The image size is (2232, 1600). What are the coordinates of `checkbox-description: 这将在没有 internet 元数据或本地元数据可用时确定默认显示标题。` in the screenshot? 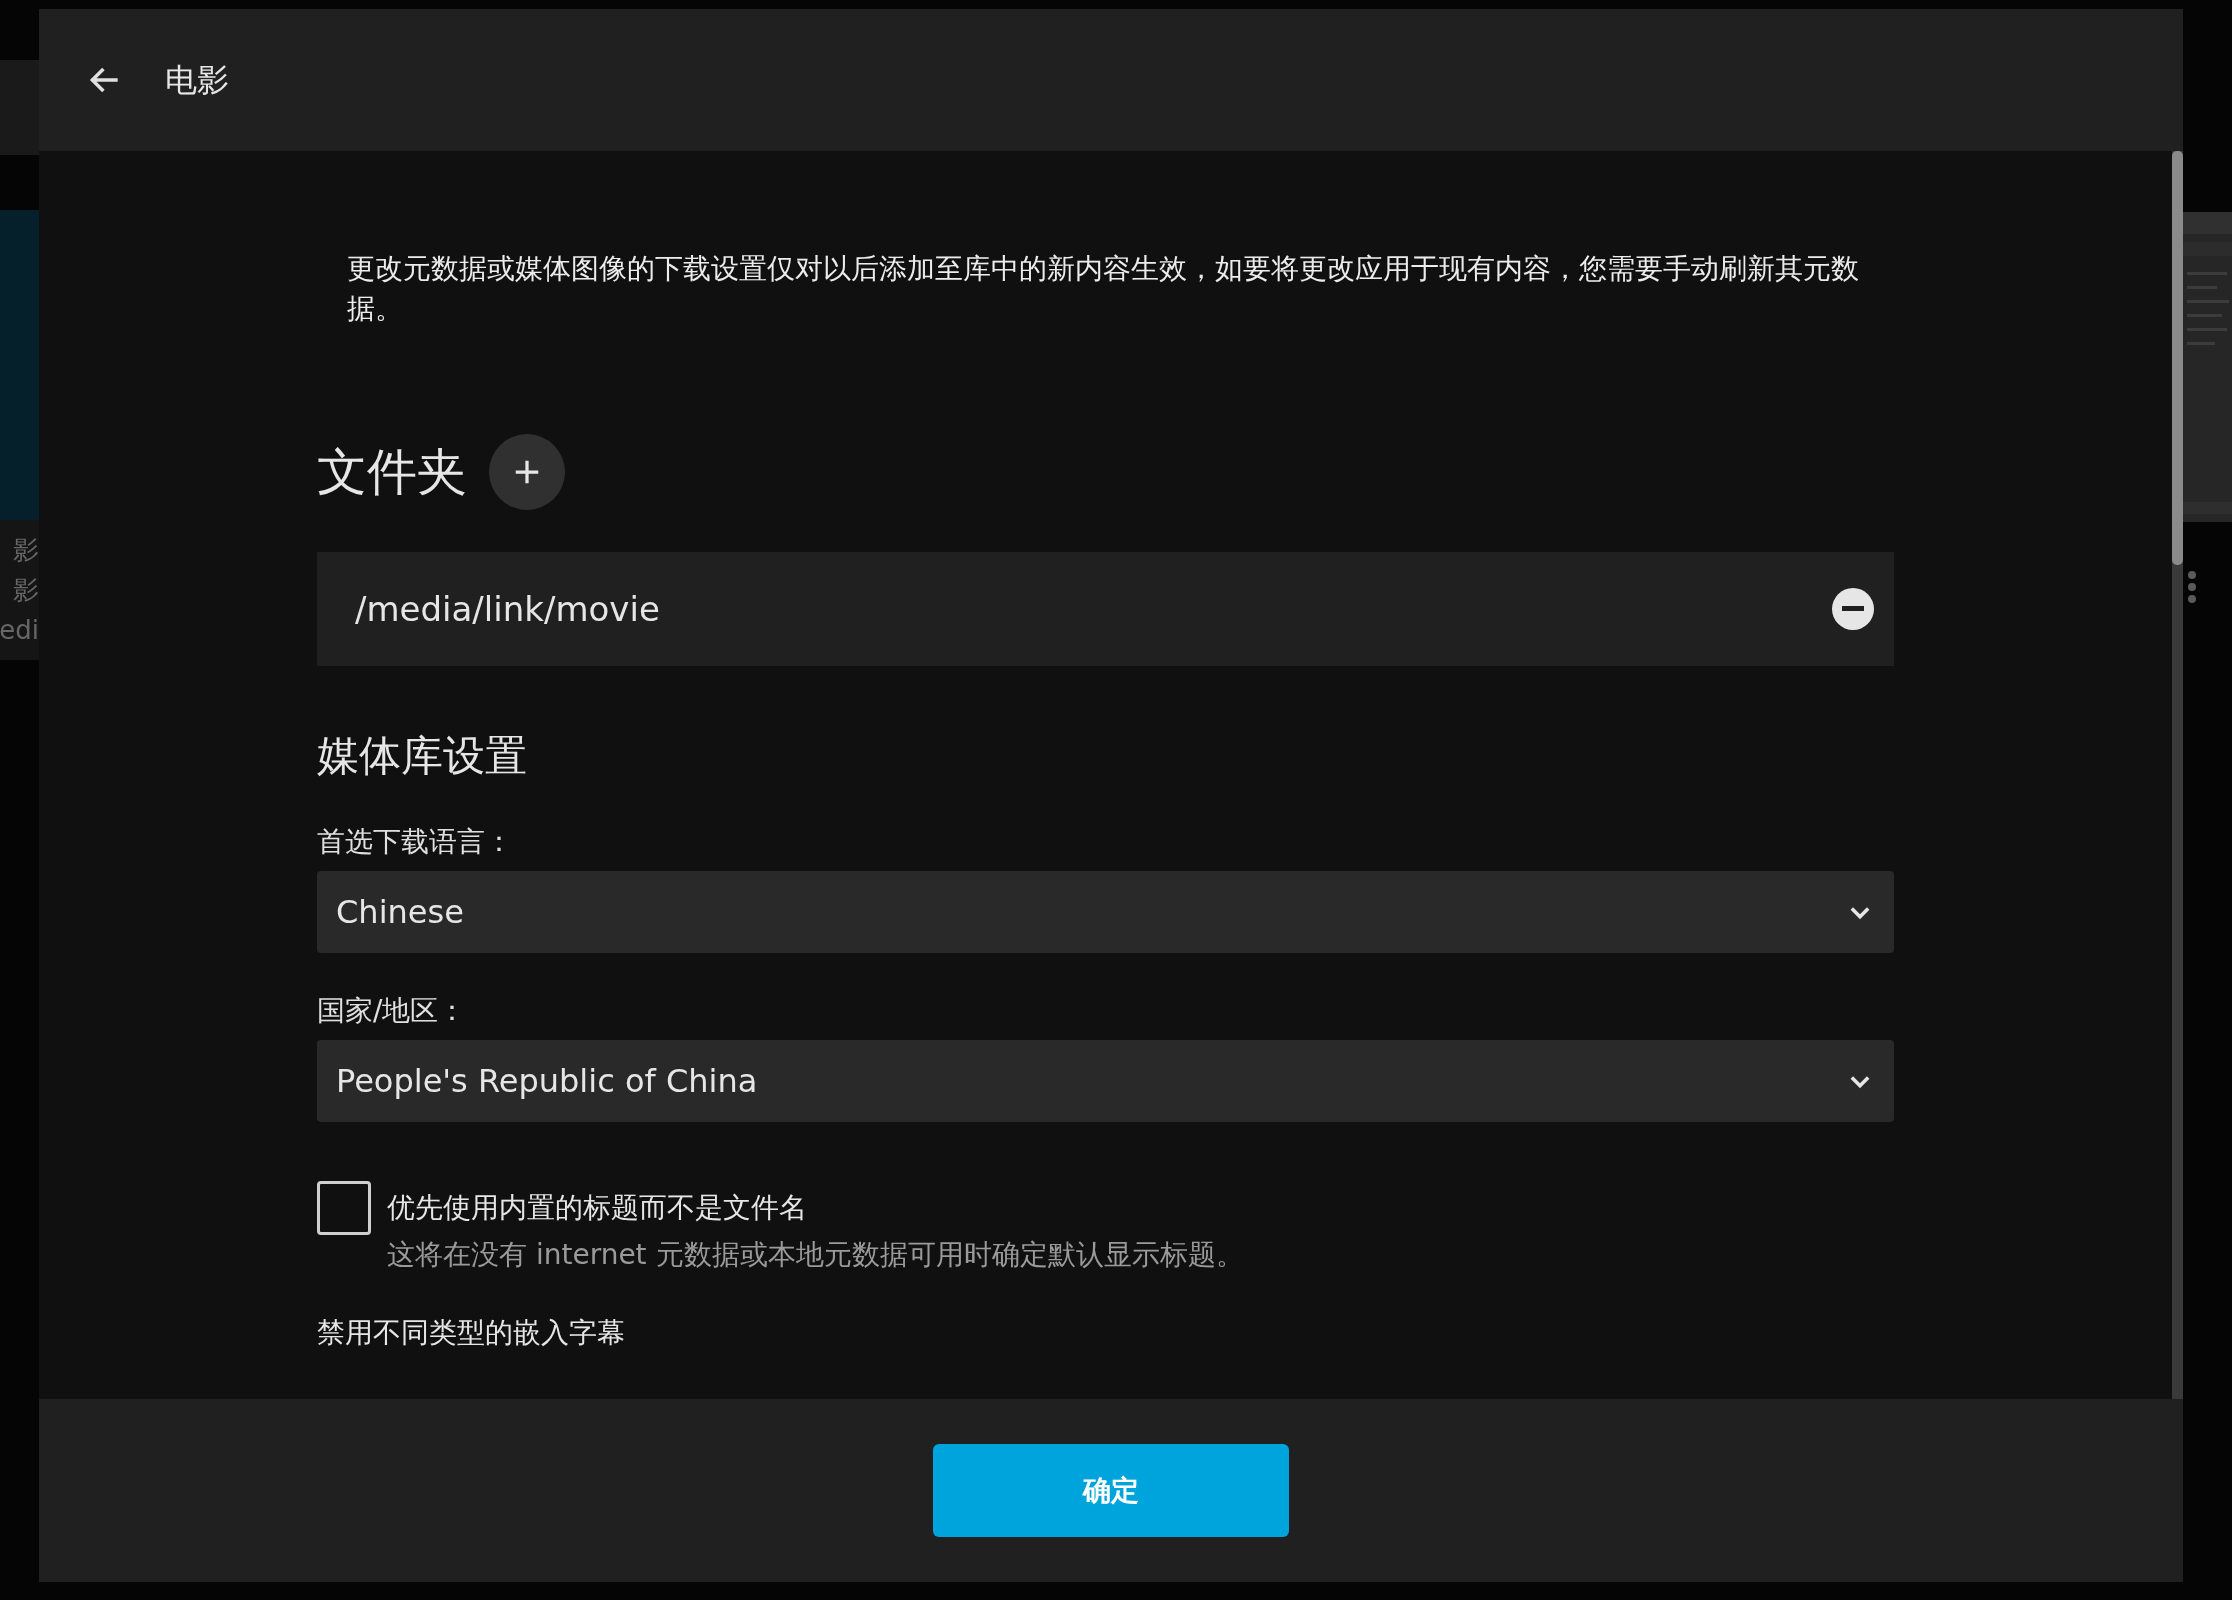 It's located at (815, 1255).